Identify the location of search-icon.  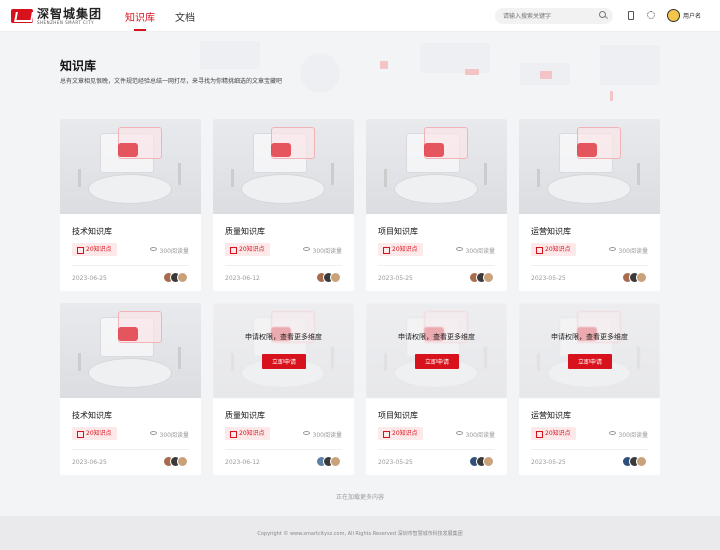
(602, 14).